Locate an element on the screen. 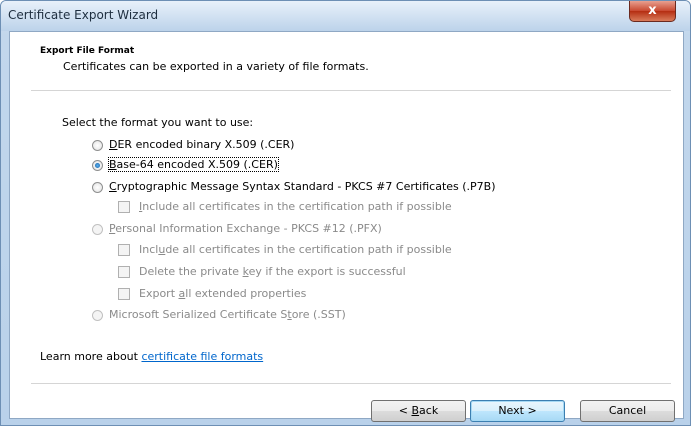 The image size is (691, 426). close-button: x is located at coordinates (652, 11).